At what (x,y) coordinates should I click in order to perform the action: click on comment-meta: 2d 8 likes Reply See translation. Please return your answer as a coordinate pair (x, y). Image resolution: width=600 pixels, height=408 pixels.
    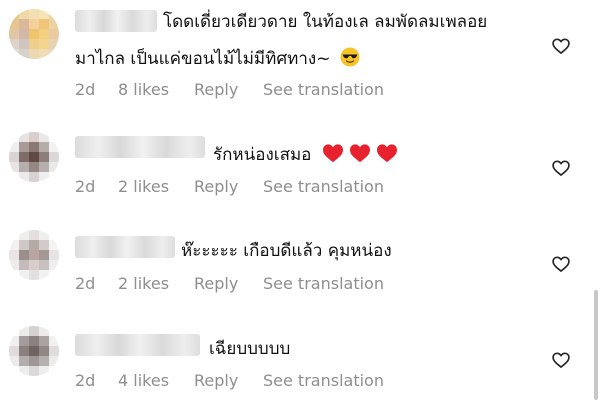
    Looking at the image, I should click on (229, 89).